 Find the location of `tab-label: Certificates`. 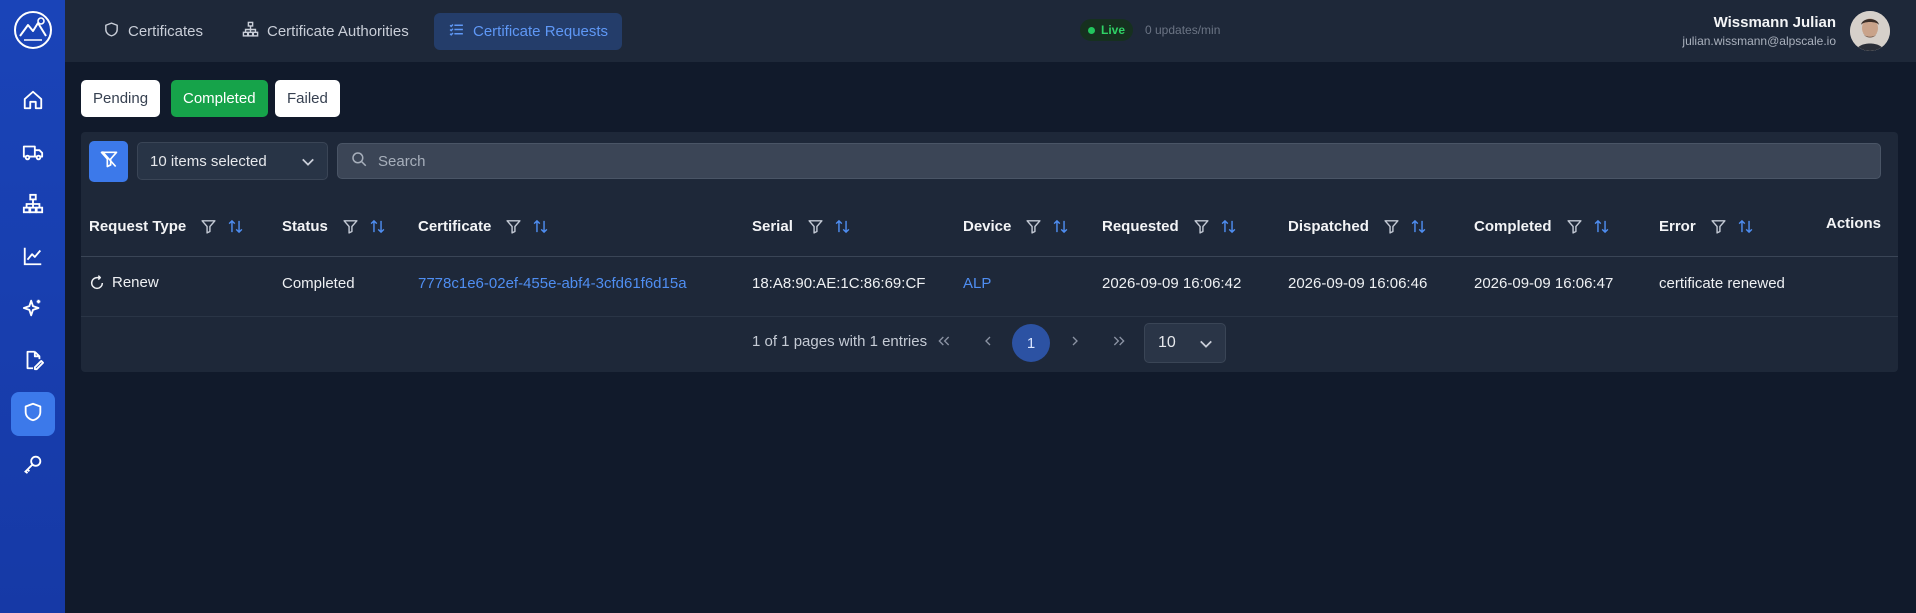

tab-label: Certificates is located at coordinates (166, 31).